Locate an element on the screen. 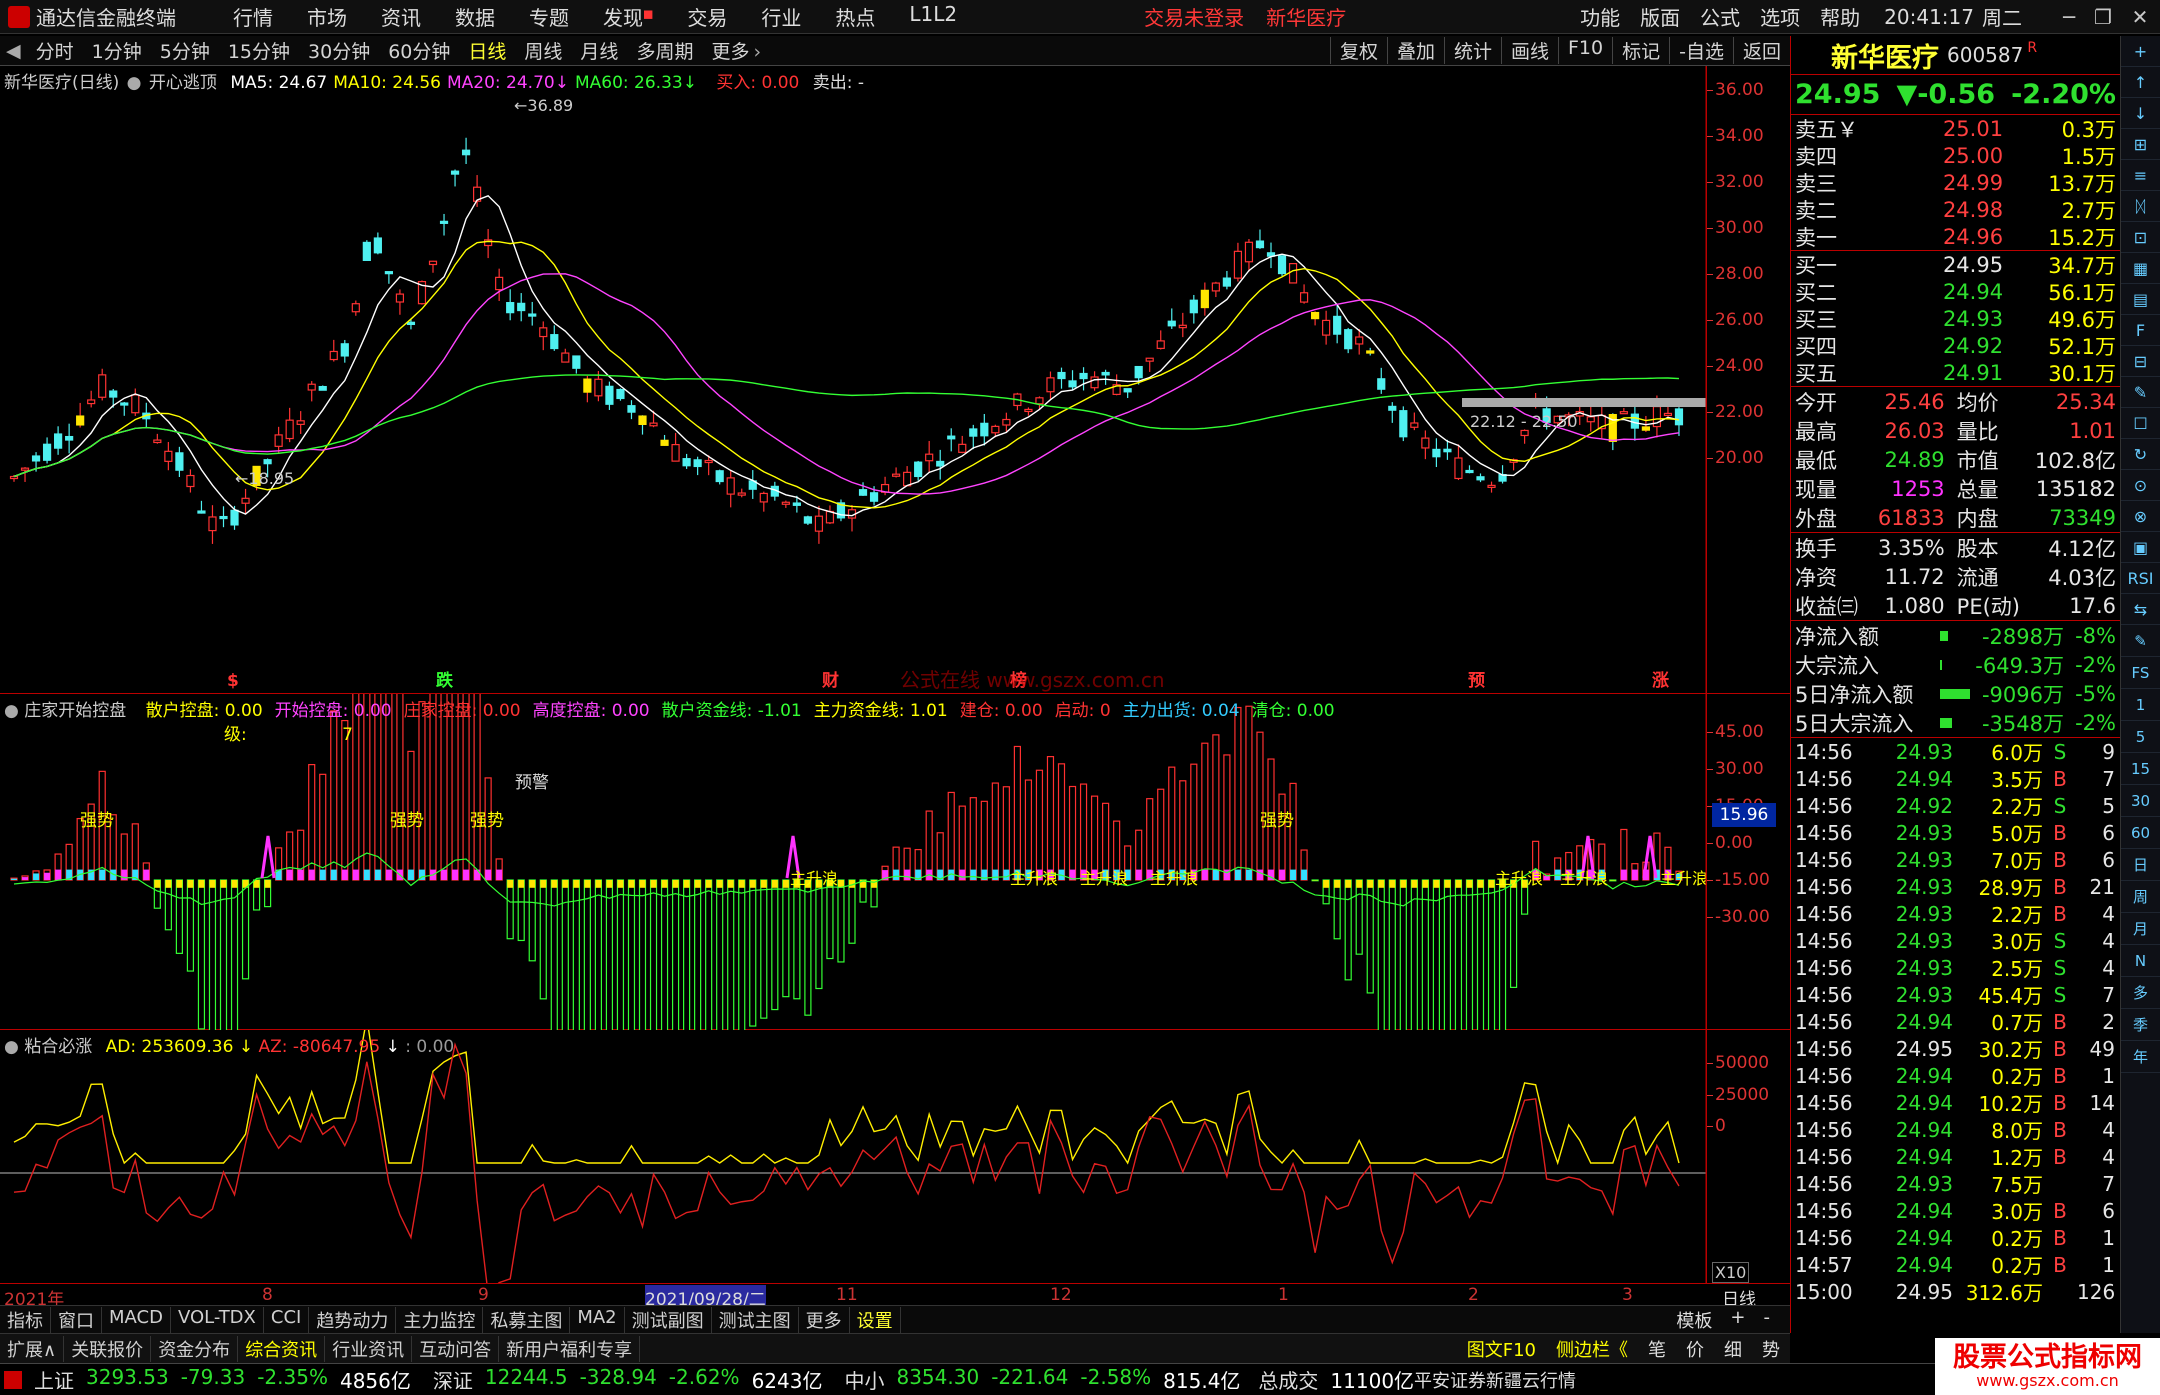  side-tool-icon-10: ⊟ is located at coordinates (2140, 361).